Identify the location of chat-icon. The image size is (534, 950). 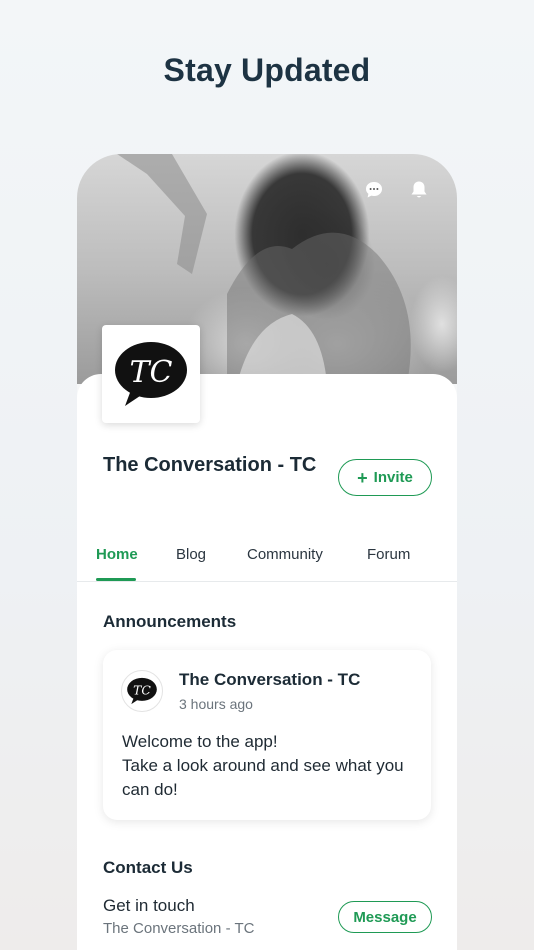
(374, 190).